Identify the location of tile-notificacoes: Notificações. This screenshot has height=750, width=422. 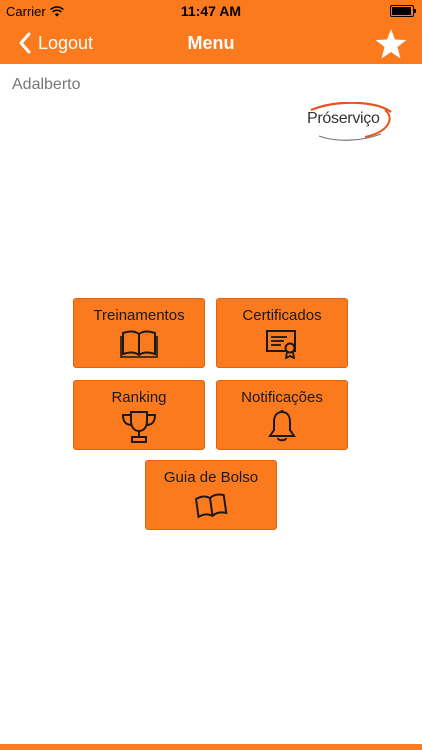
(282, 415).